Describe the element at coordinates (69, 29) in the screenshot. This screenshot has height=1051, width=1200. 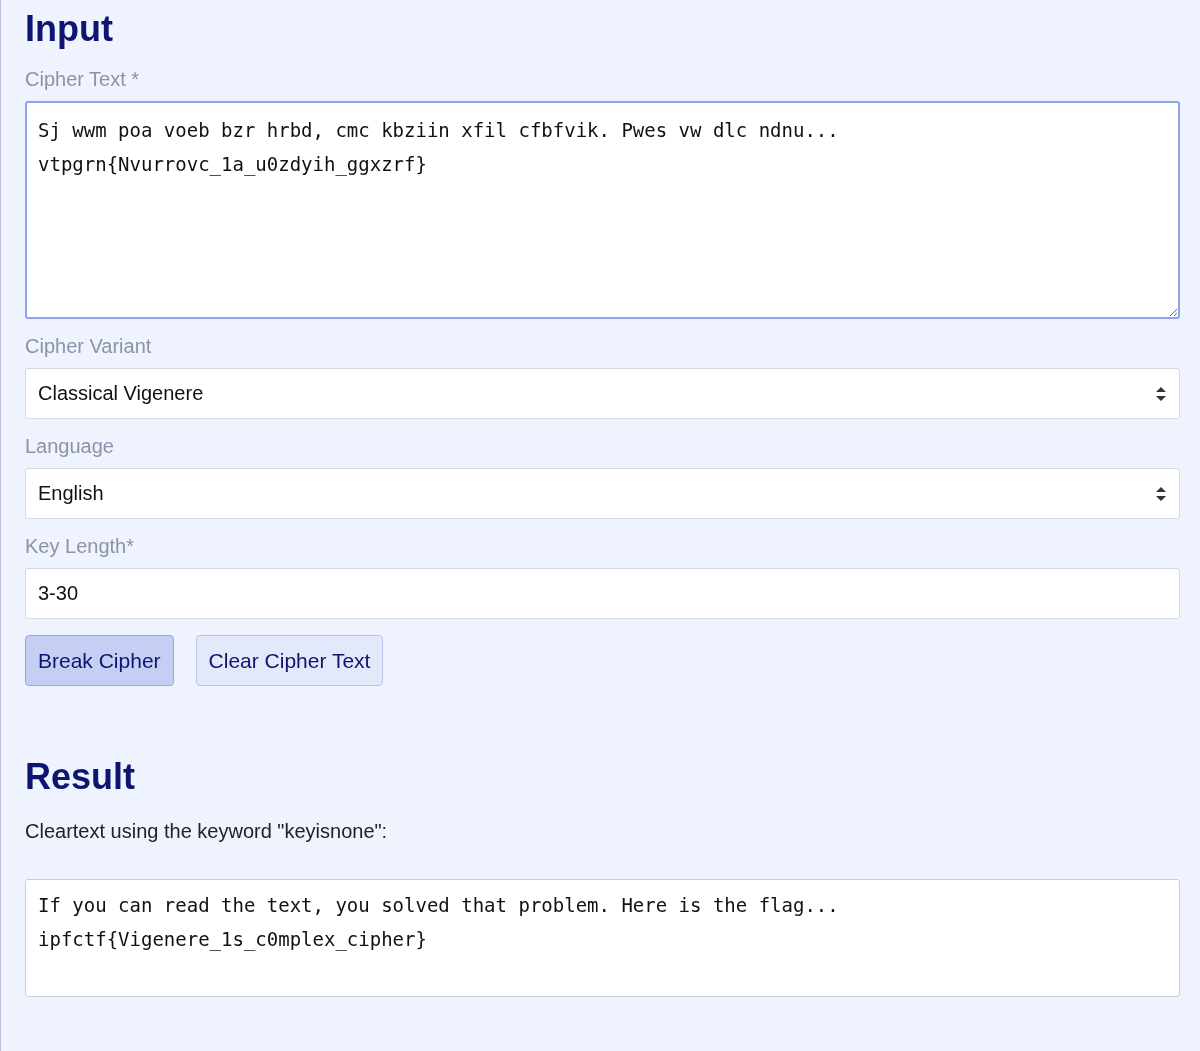
I see `section-heading: Input` at that location.